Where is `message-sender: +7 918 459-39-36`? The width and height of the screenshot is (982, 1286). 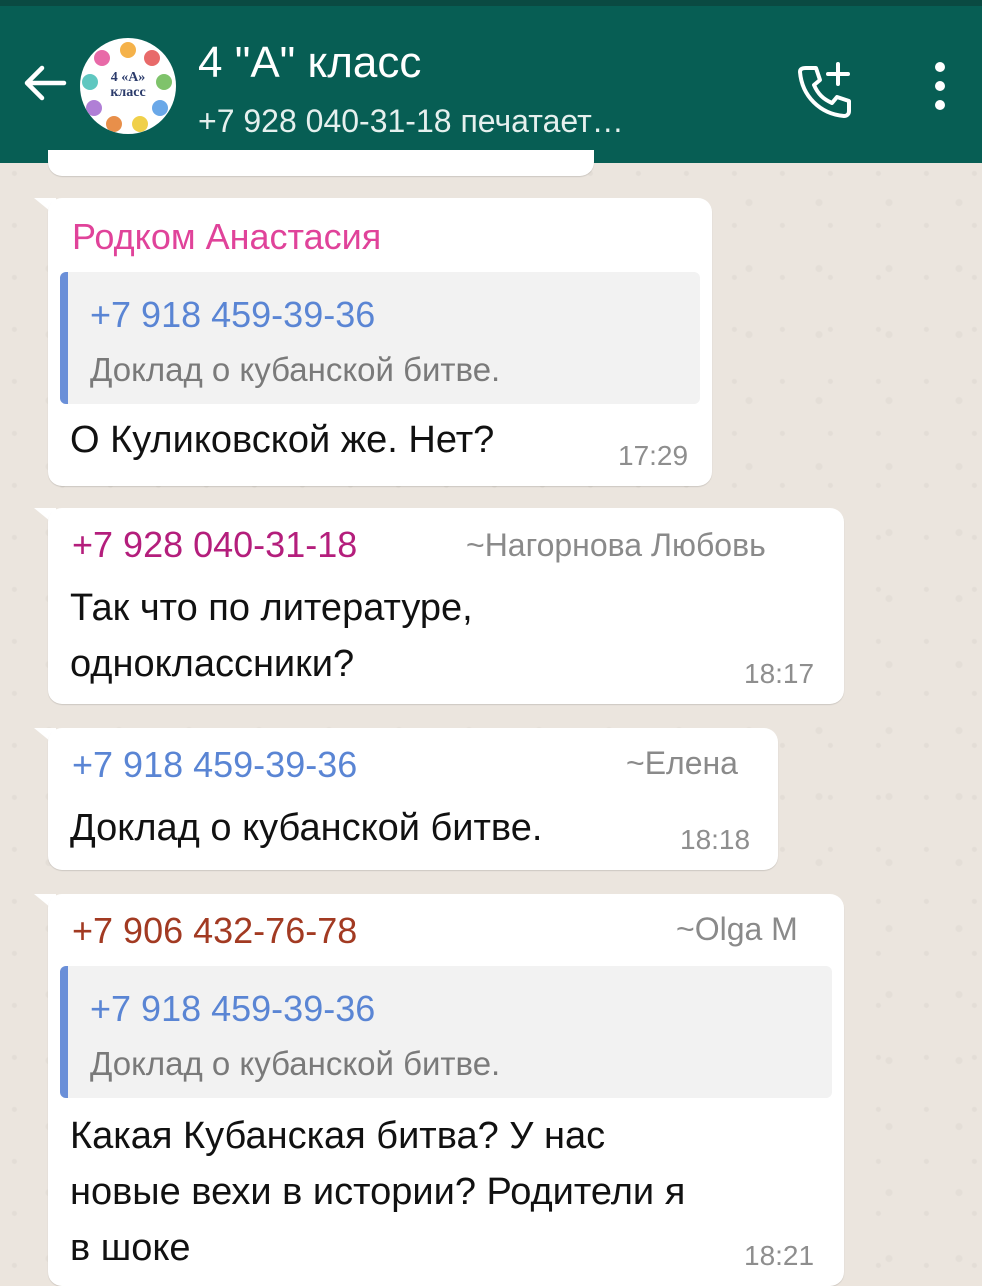 message-sender: +7 918 459-39-36 is located at coordinates (214, 765).